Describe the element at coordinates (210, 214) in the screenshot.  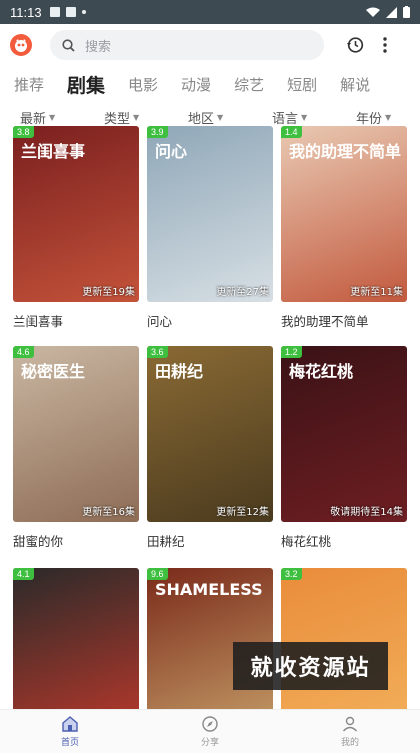
I see `poster-image: 3.9 问心更新至27集` at that location.